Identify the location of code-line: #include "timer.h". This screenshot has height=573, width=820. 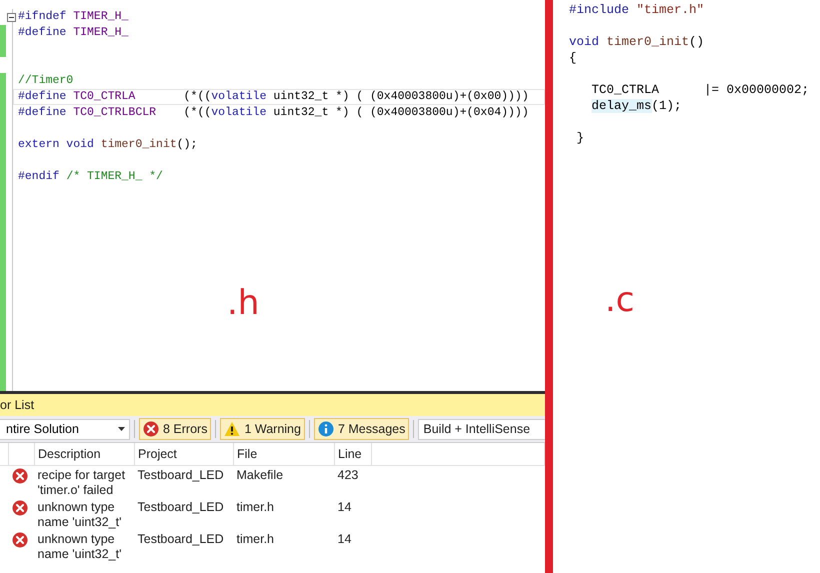
(637, 10).